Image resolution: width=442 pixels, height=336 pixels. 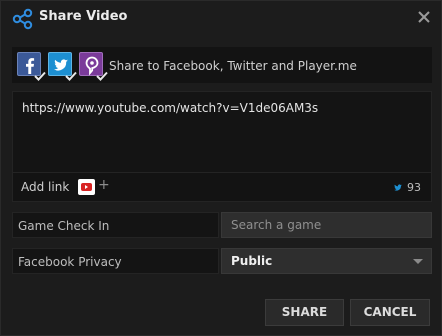 I want to click on facebook-privacy-row: Facebook Privacy Public, so click(x=222, y=261).